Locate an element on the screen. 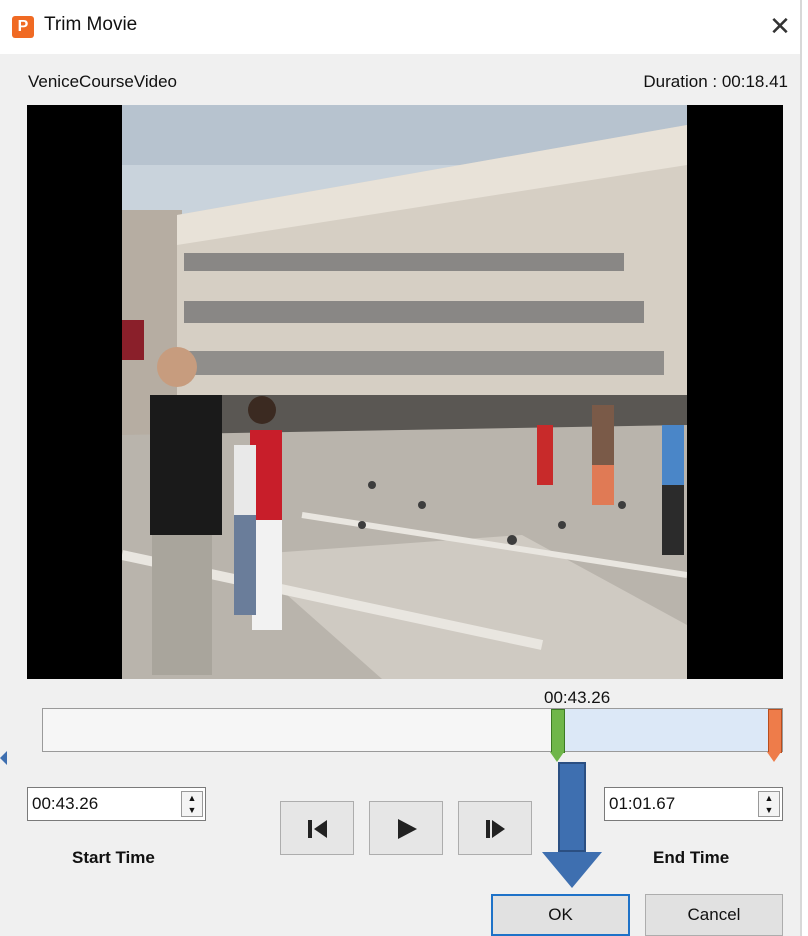 This screenshot has height=936, width=808. end-handle-pointer is located at coordinates (774, 757).